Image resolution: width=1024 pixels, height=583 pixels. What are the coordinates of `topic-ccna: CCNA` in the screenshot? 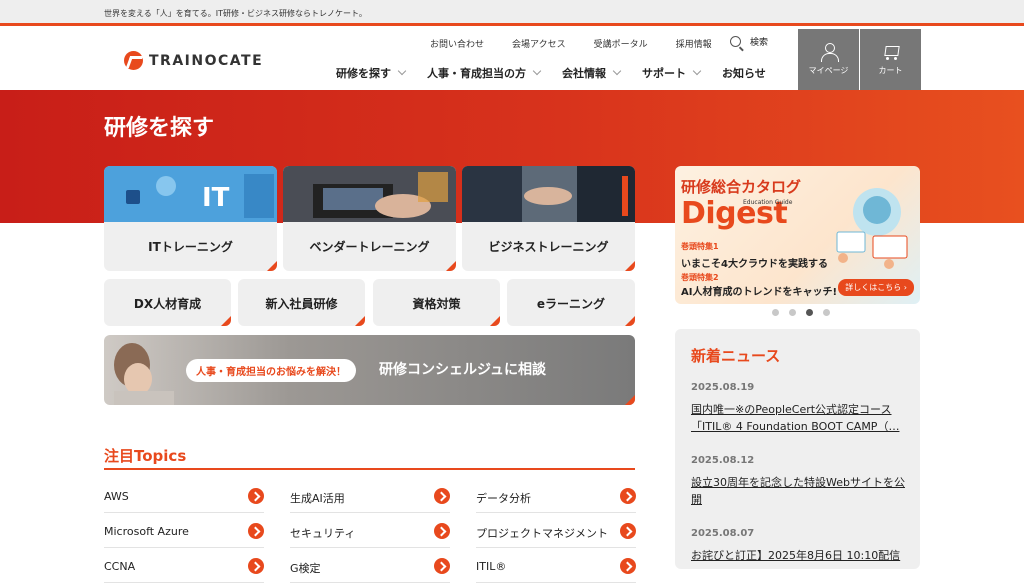 It's located at (184, 566).